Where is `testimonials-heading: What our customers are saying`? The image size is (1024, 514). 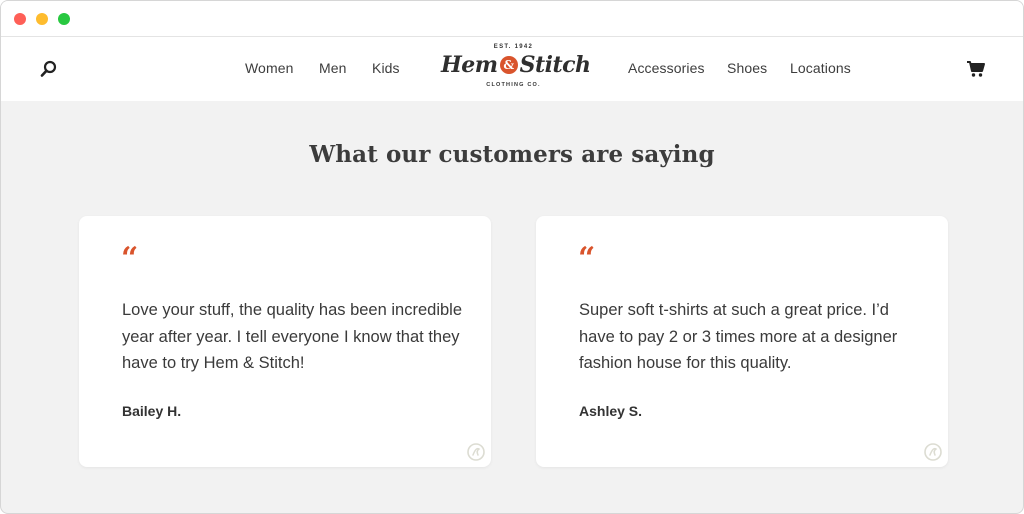
testimonials-heading: What our customers are saying is located at coordinates (512, 154).